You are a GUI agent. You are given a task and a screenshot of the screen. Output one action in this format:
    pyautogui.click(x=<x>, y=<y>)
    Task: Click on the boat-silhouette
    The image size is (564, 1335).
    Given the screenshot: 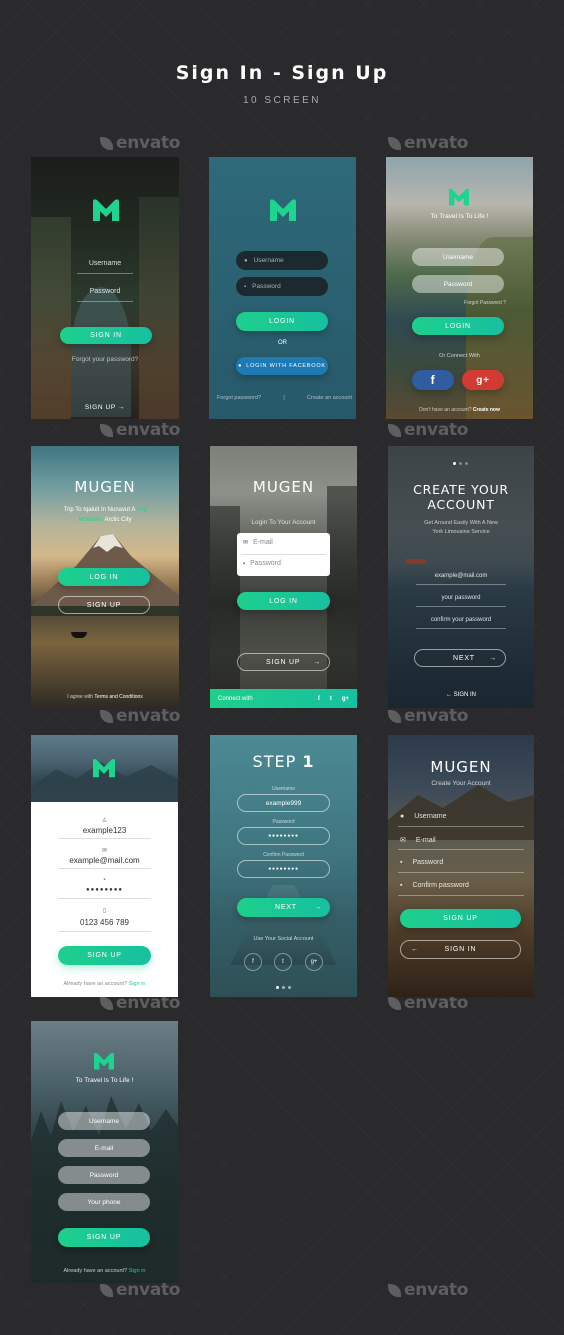 What is the action you would take?
    pyautogui.click(x=79, y=635)
    